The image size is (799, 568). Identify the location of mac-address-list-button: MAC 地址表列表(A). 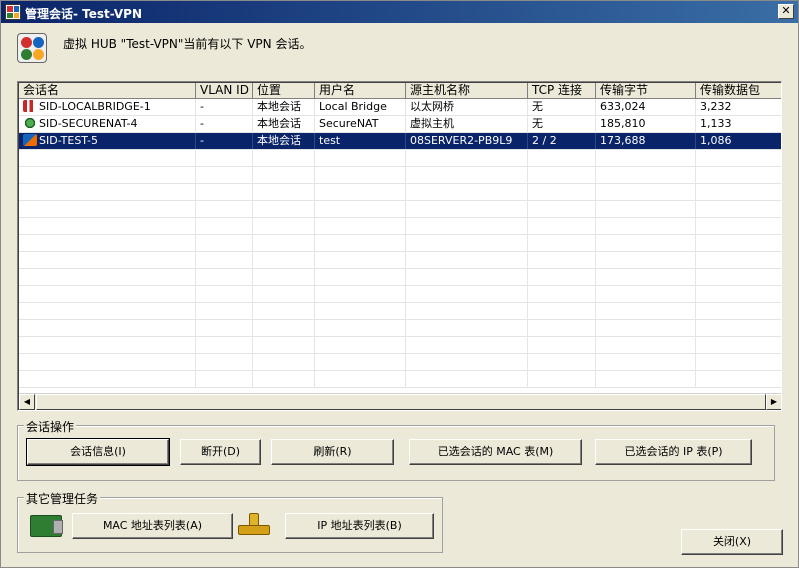
(152, 526).